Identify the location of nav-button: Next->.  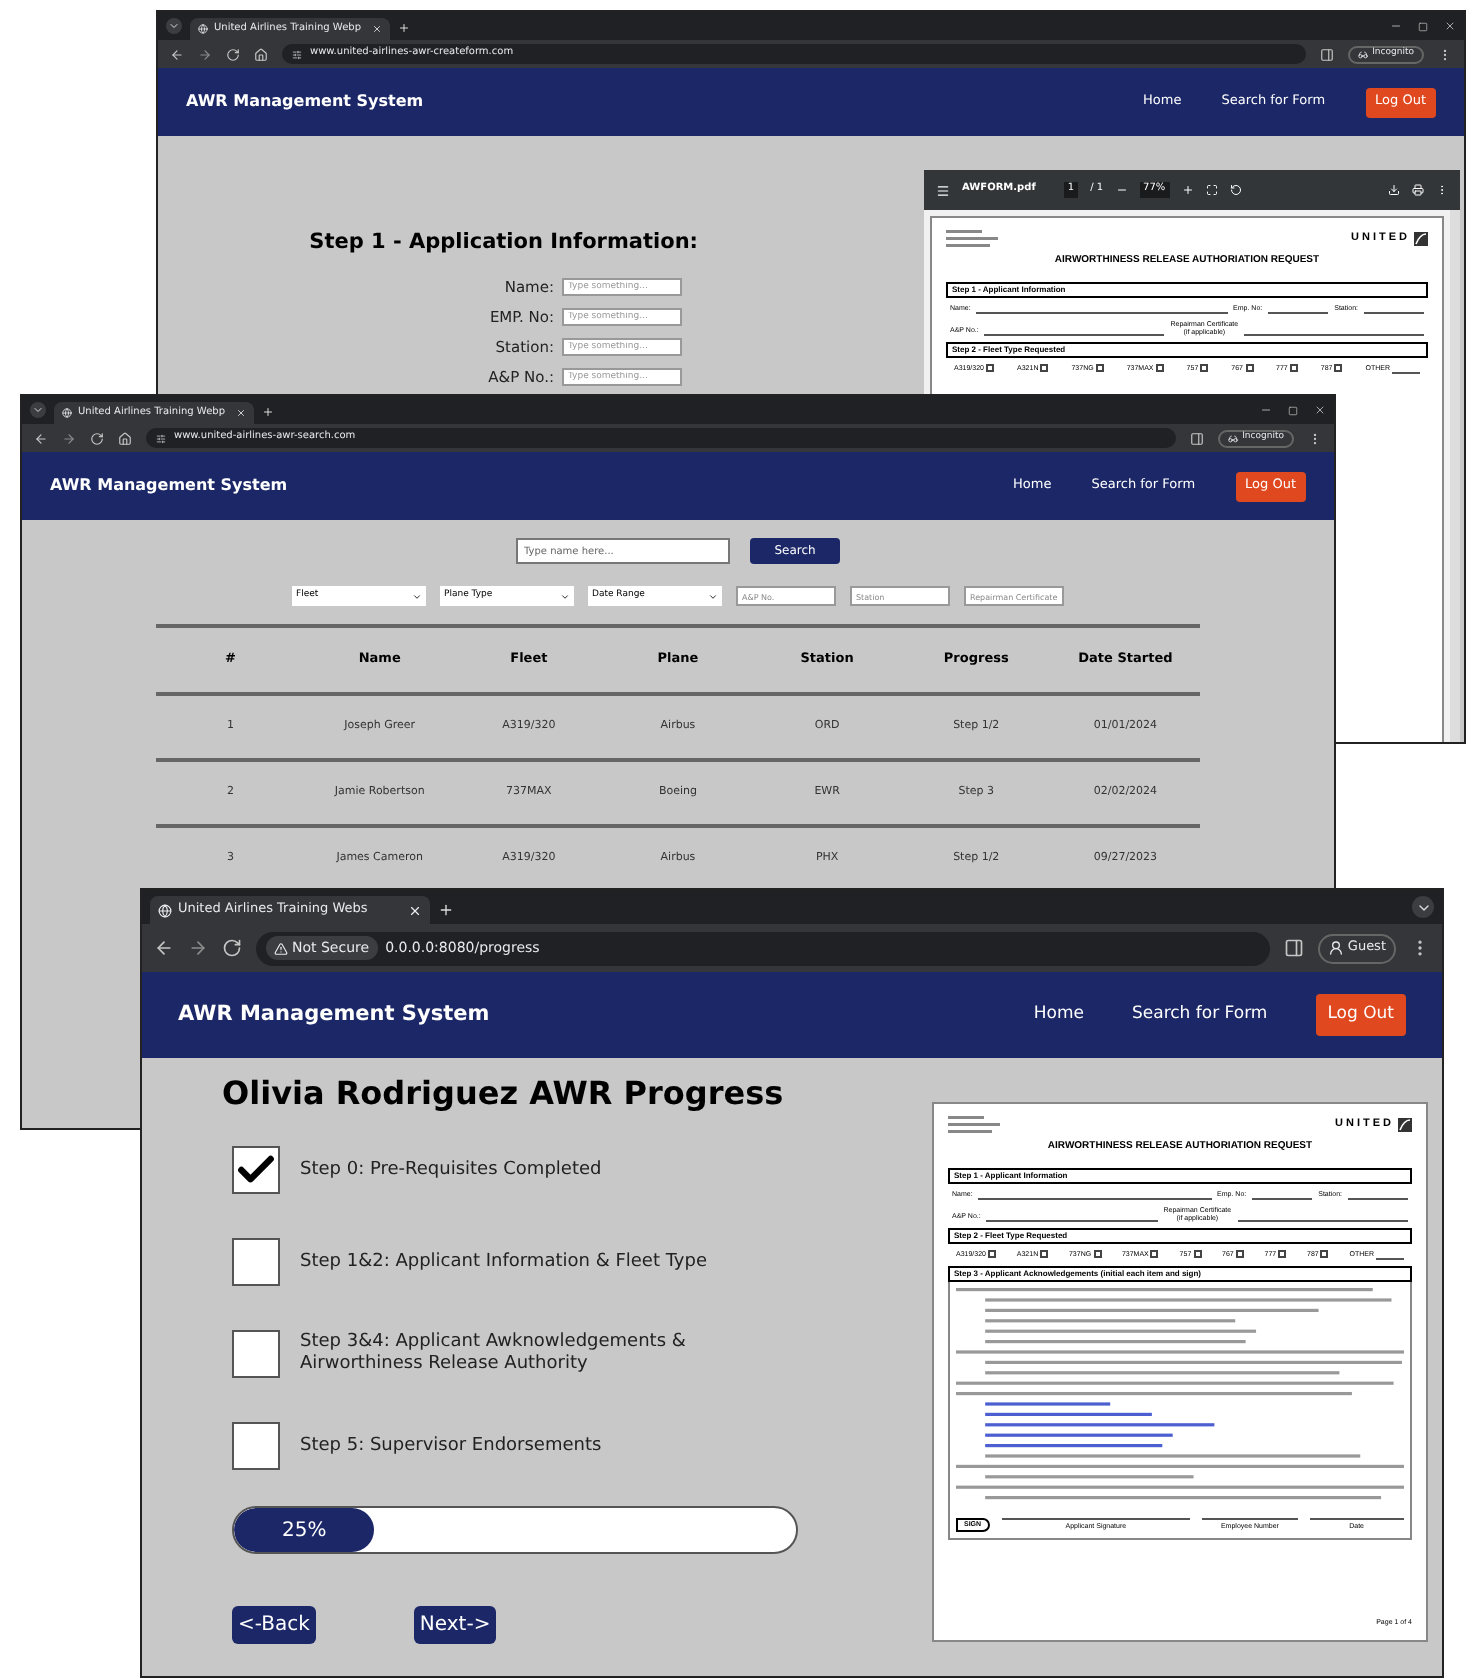
(455, 1625).